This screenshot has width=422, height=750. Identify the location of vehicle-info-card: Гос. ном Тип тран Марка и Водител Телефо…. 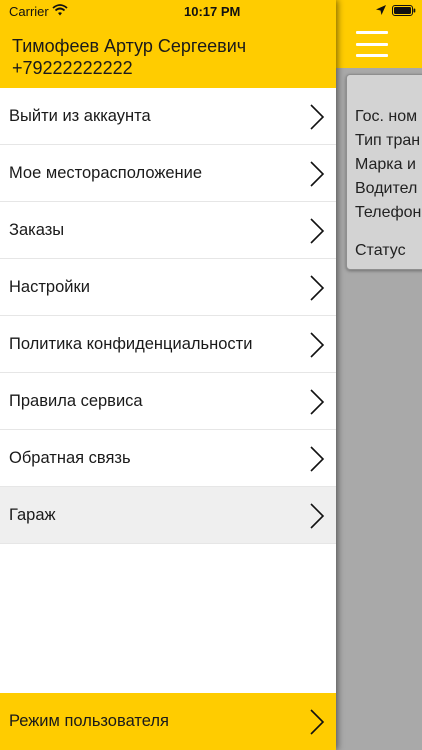
(384, 172).